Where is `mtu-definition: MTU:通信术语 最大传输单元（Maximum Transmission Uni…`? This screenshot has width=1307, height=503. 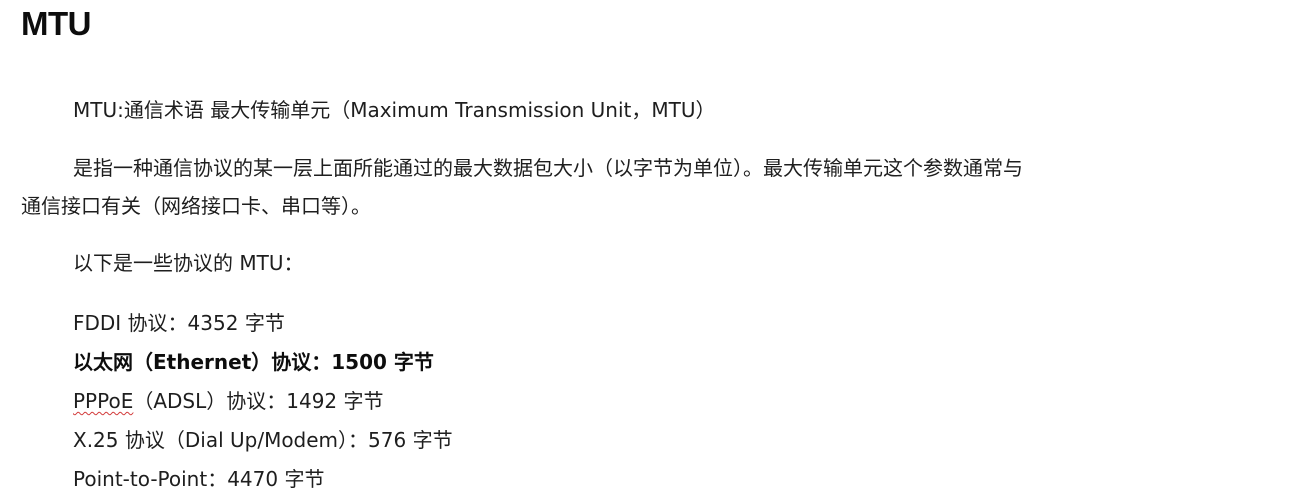 mtu-definition: MTU:通信术语 最大传输单元（Maximum Transmission Uni… is located at coordinates (394, 110).